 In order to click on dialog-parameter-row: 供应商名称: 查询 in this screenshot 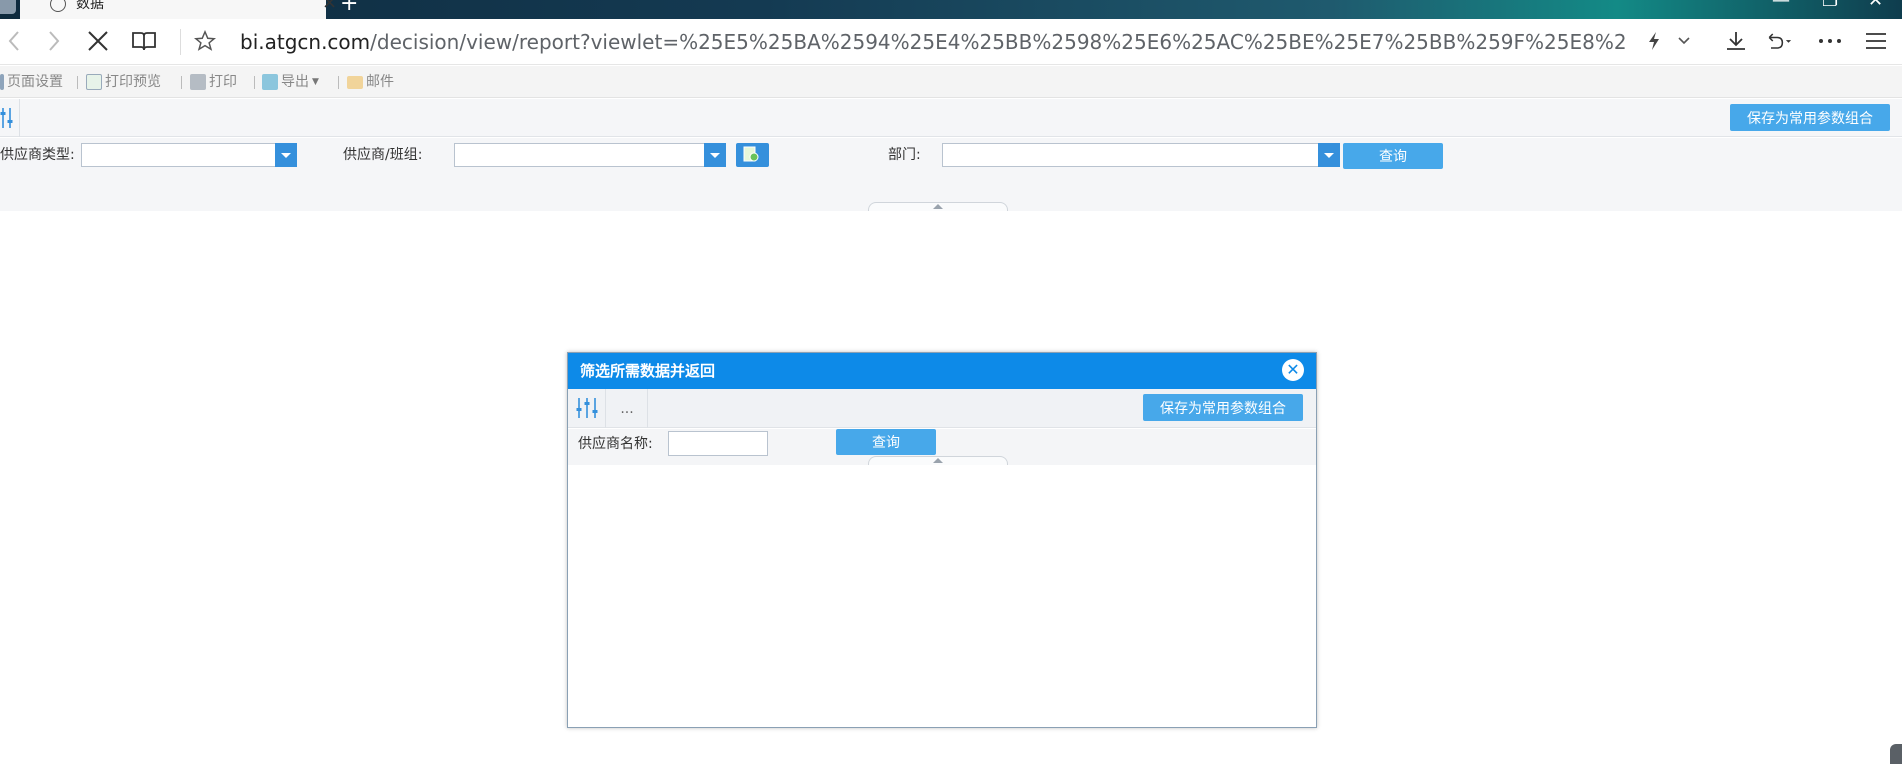, I will do `click(942, 447)`.